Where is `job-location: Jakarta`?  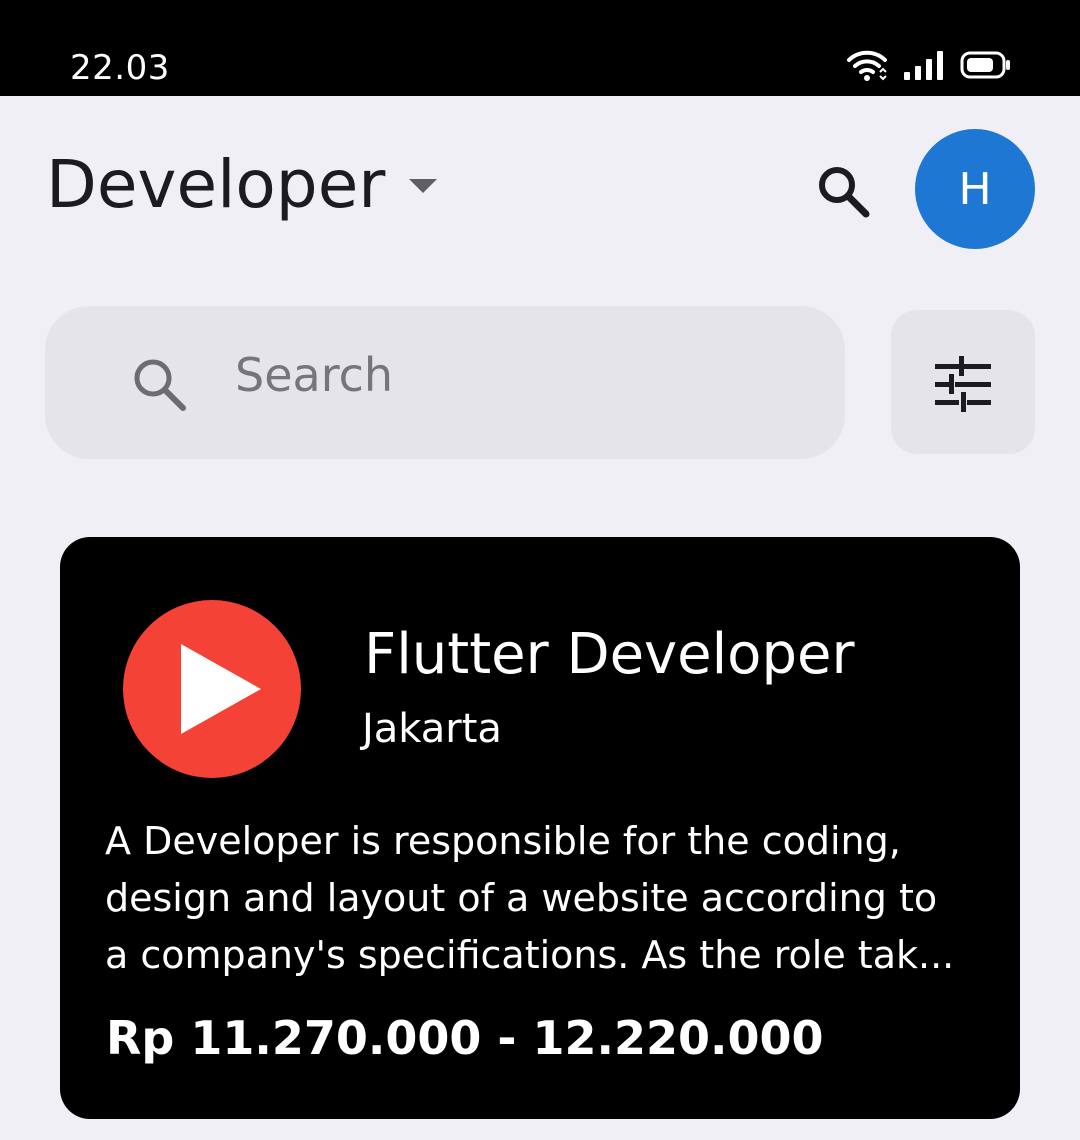
job-location: Jakarta is located at coordinates (432, 729).